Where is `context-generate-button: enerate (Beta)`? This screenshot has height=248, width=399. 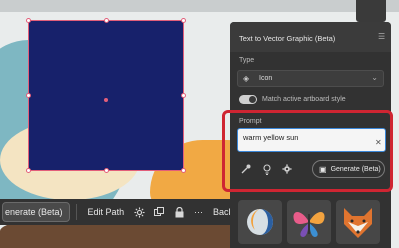 context-generate-button: enerate (Beta) is located at coordinates (36, 212).